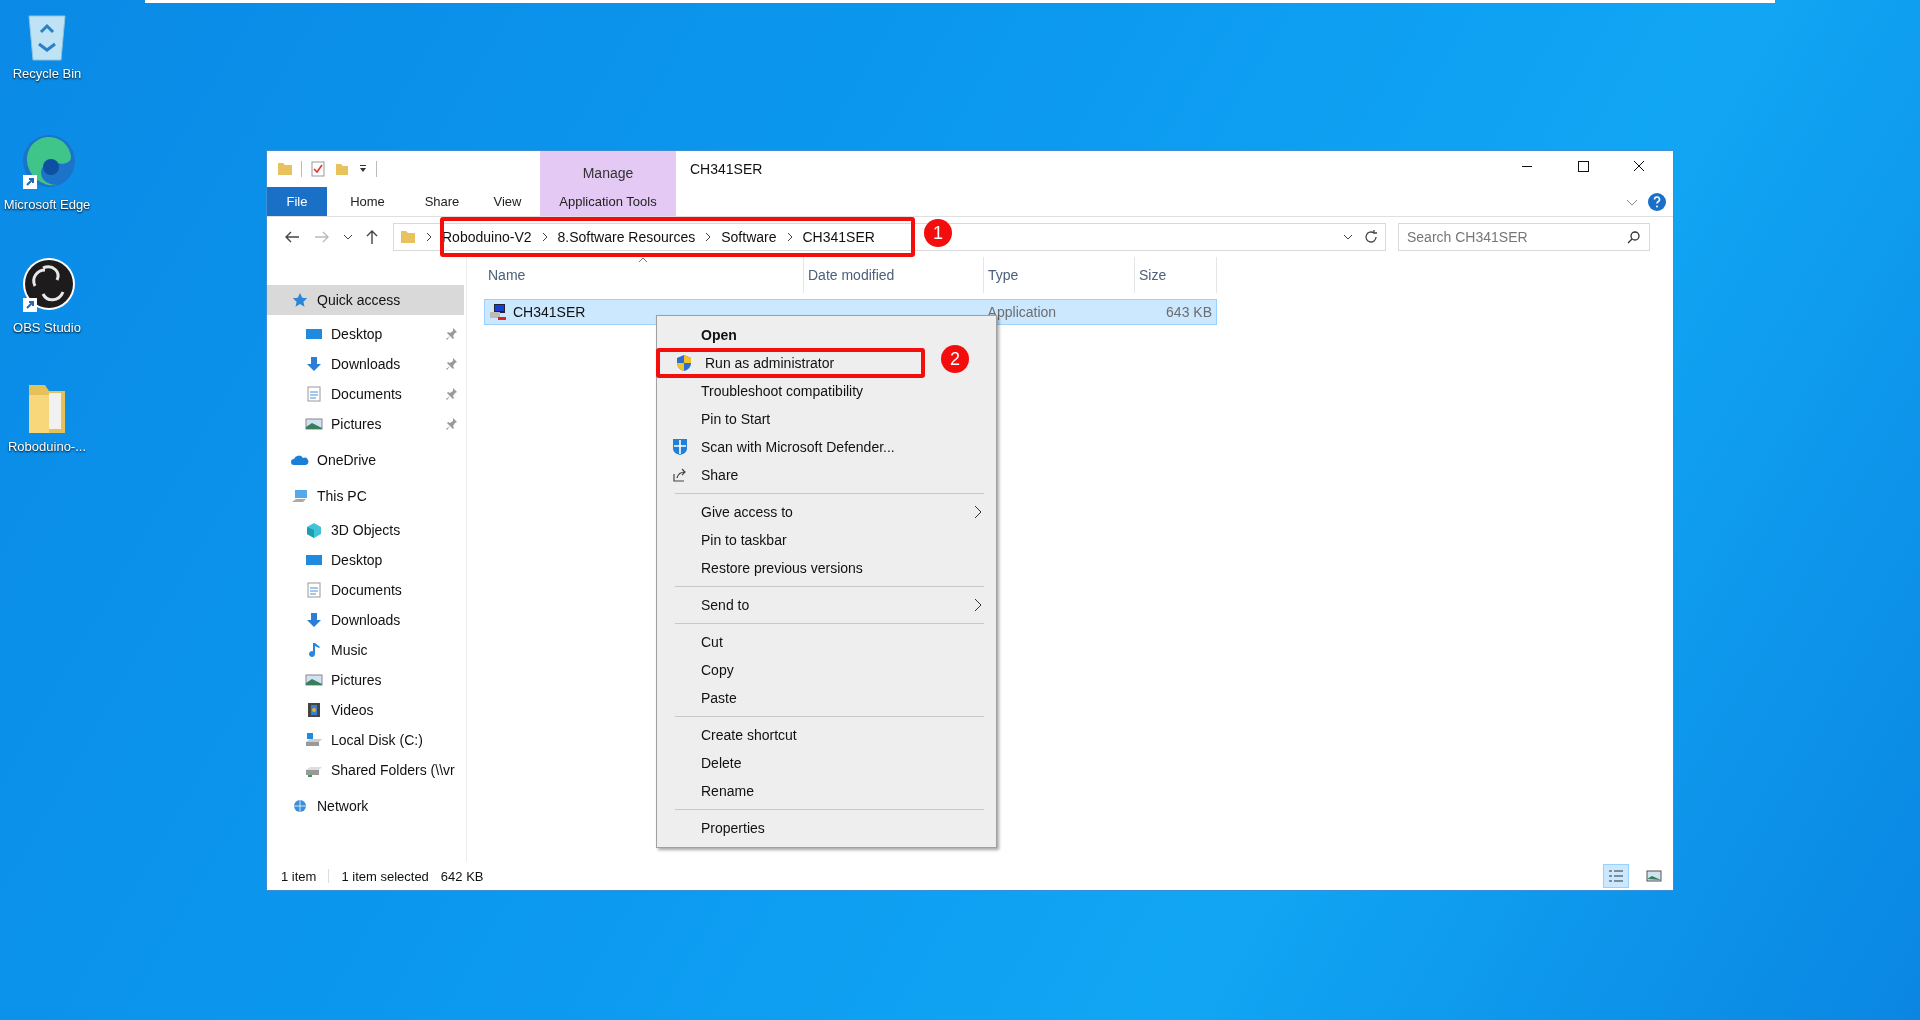  What do you see at coordinates (1059, 275) in the screenshot?
I see `column-header: Type` at bounding box center [1059, 275].